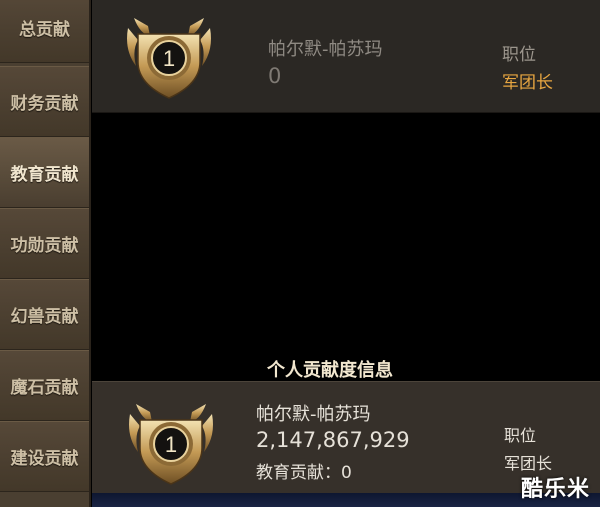 The width and height of the screenshot is (600, 507). I want to click on sidebar-item-label: 建设贡献, so click(44, 459).